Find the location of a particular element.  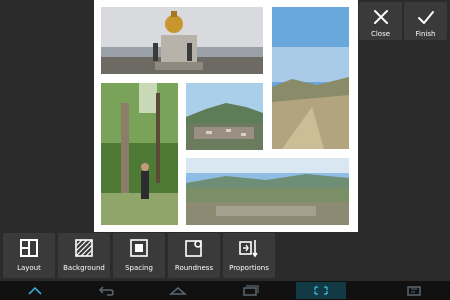

recent-apps-icon is located at coordinates (251, 290).